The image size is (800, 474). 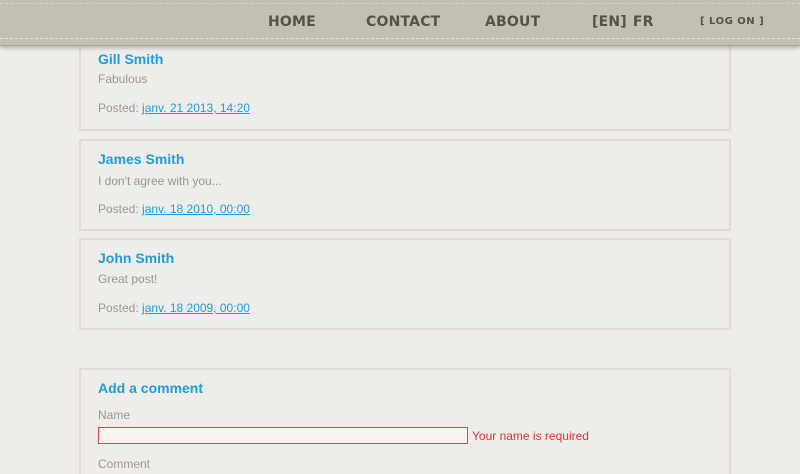 What do you see at coordinates (196, 209) in the screenshot?
I see `comment-date-link: janv. 18 2010, 00:00` at bounding box center [196, 209].